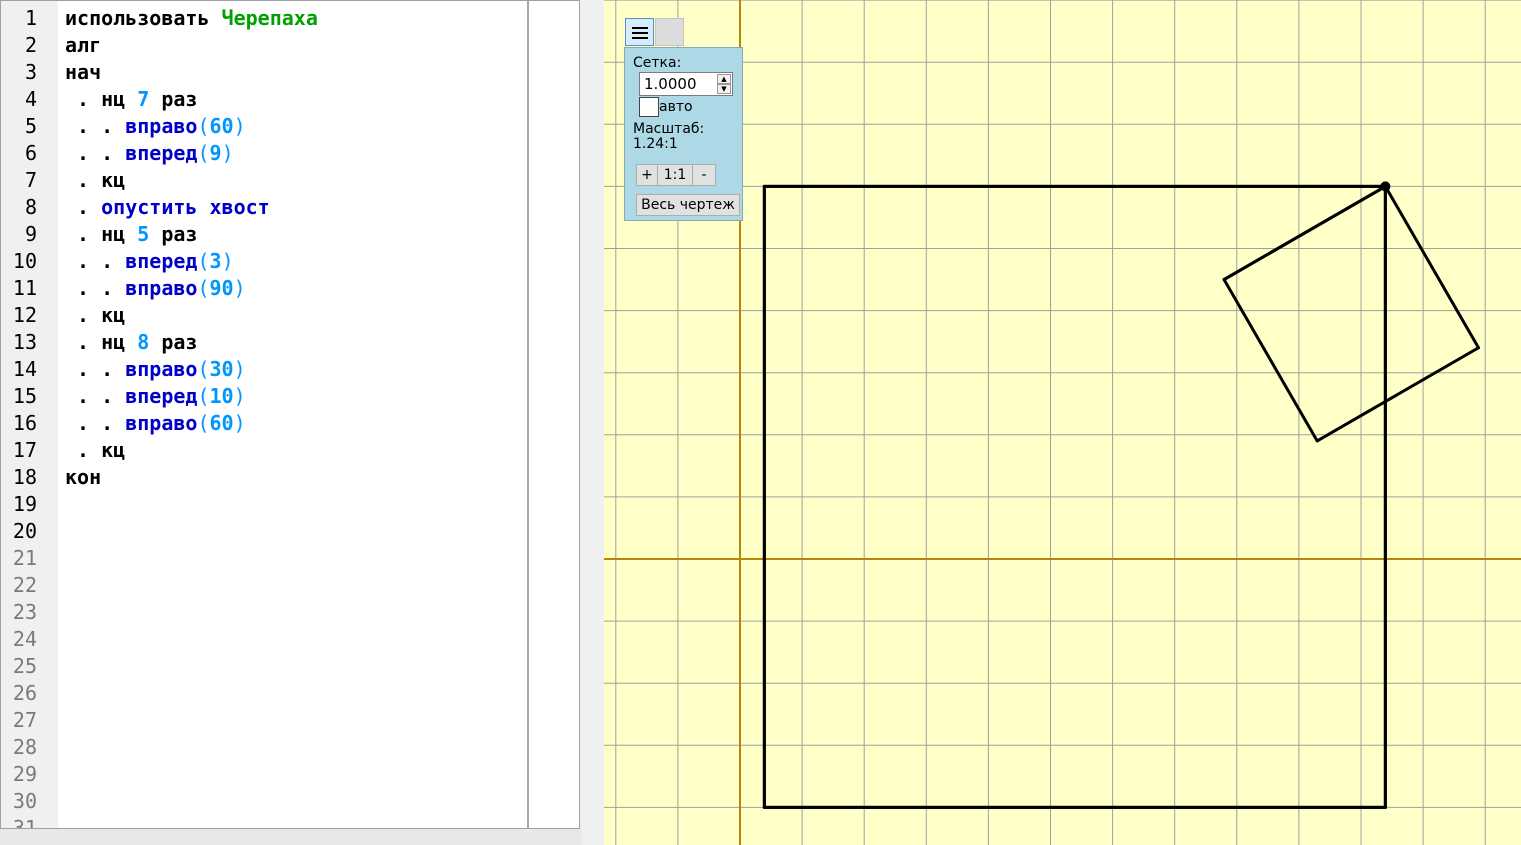 The width and height of the screenshot is (1521, 845). I want to click on code-token: кон, so click(83, 477).